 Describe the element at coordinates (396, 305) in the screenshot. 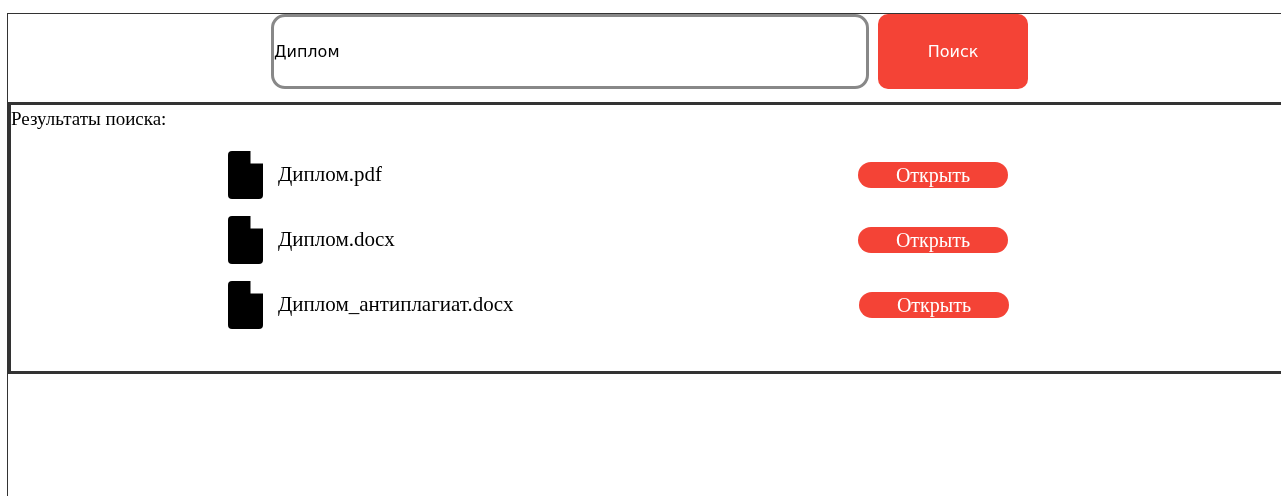

I see `file-name: Диплом_антиплагиат.docx` at that location.